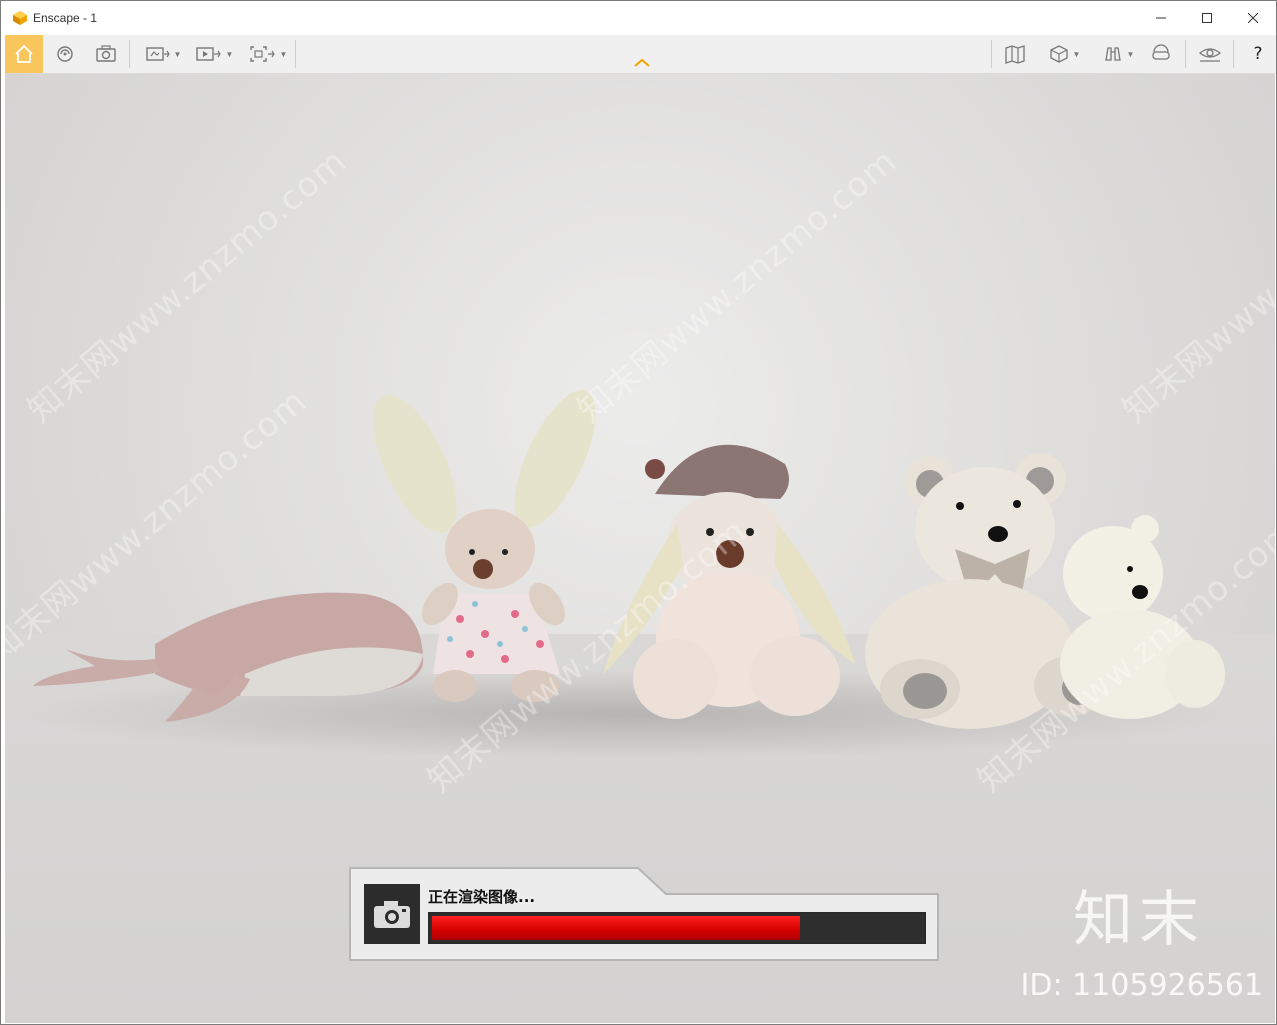 The width and height of the screenshot is (1277, 1025). I want to click on minimize-button, so click(1161, 18).